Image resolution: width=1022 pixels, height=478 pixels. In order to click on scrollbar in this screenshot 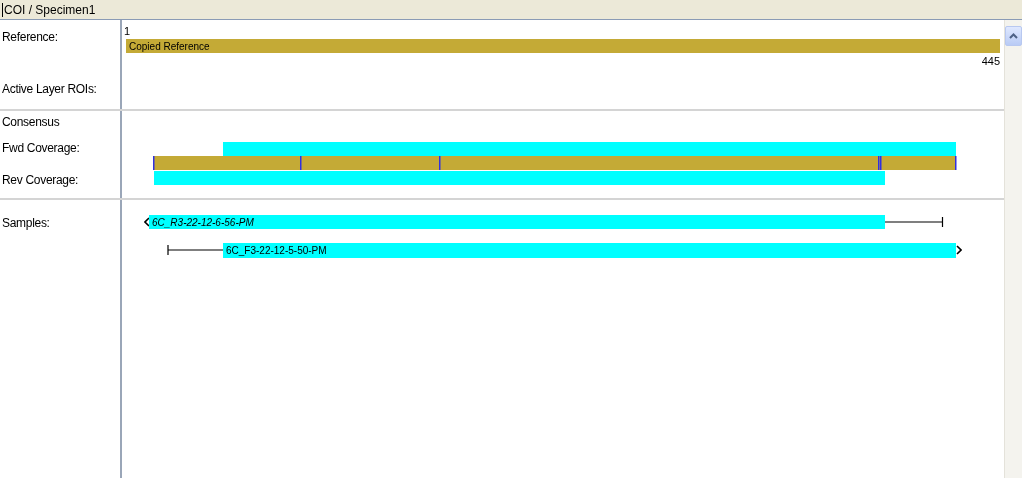, I will do `click(1013, 249)`.